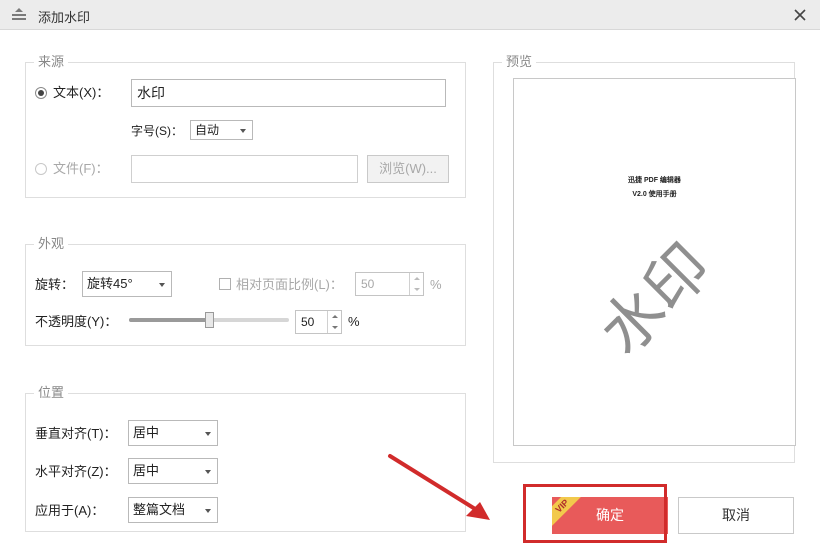 This screenshot has height=560, width=820. Describe the element at coordinates (289, 284) in the screenshot. I see `relative-scale-label: 相对页面比例(L)：` at that location.